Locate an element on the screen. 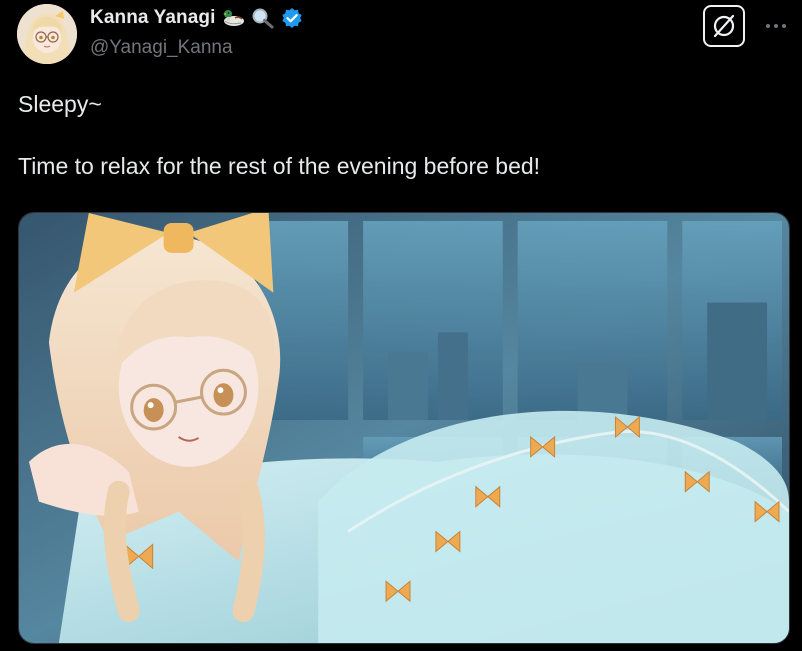  avatar-image is located at coordinates (47, 34).